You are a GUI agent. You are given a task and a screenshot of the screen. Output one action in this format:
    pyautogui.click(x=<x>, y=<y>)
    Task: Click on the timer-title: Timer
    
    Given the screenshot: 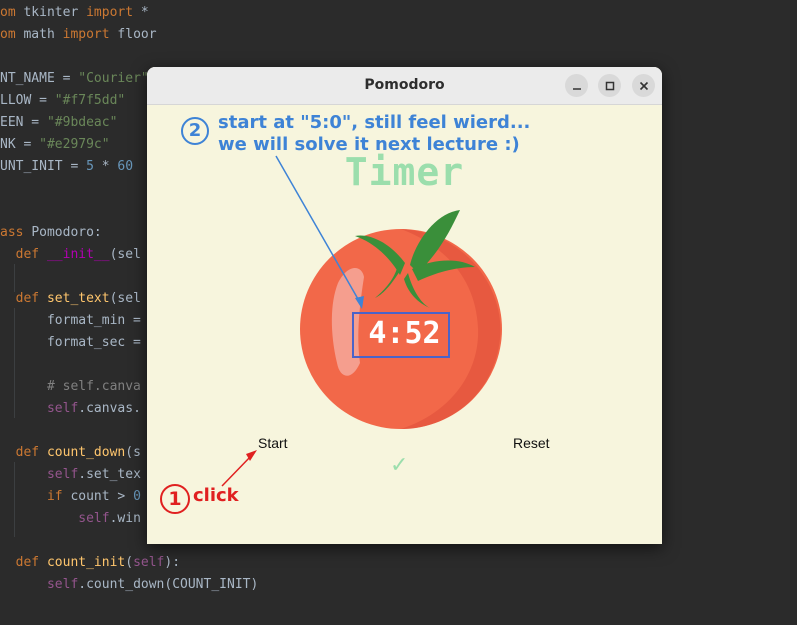 What is the action you would take?
    pyautogui.click(x=404, y=172)
    